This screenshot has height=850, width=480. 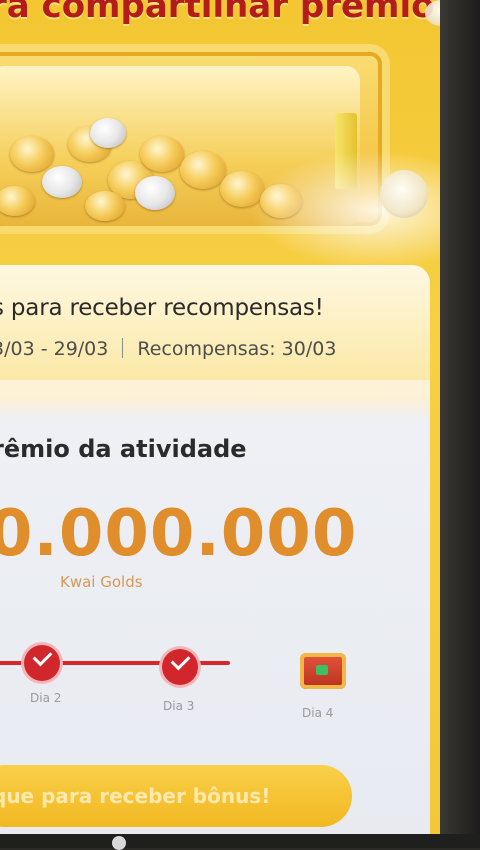 I want to click on rewards-date: Recompensas: 30/03, so click(x=237, y=349).